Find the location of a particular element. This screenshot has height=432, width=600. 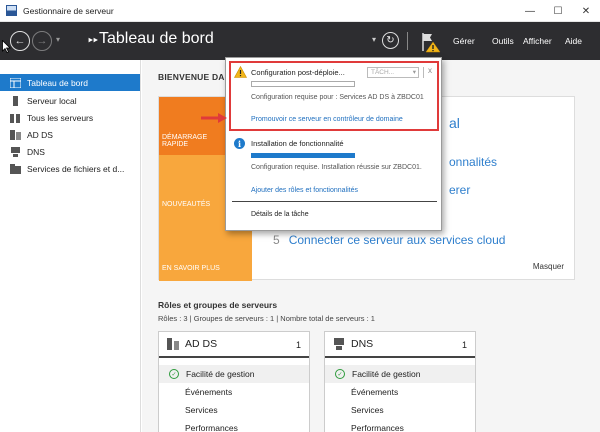

hide-quick-start-button: Masquer is located at coordinates (548, 266).